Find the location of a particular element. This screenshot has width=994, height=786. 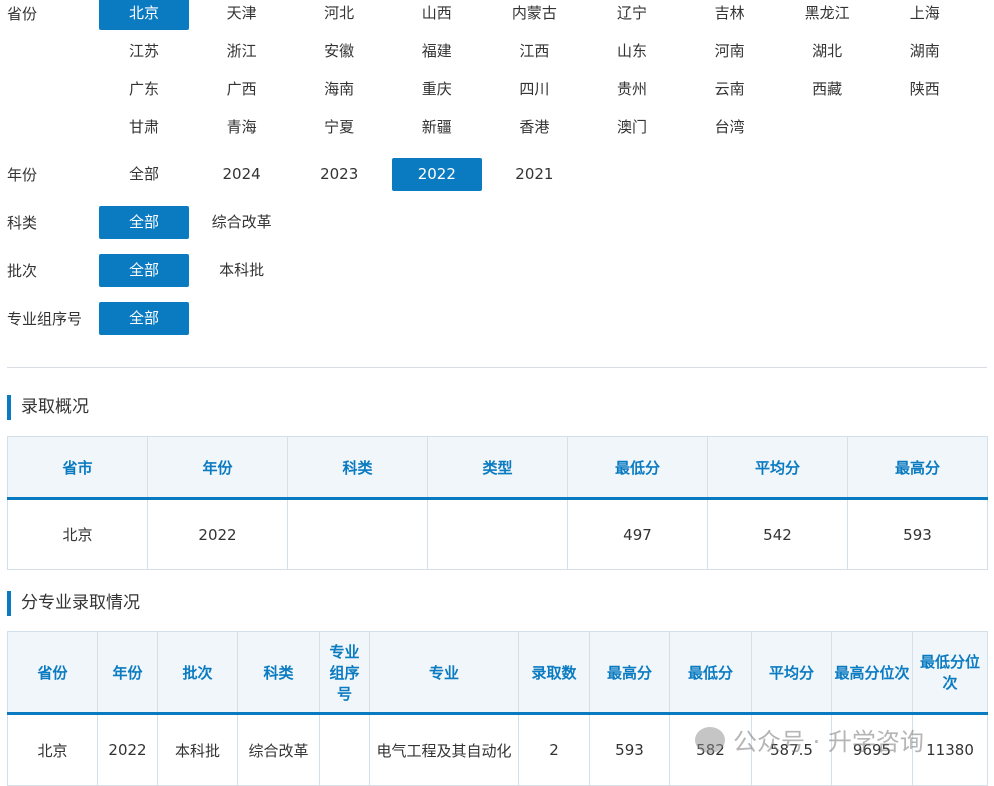

table-cell: 497 is located at coordinates (637, 534).